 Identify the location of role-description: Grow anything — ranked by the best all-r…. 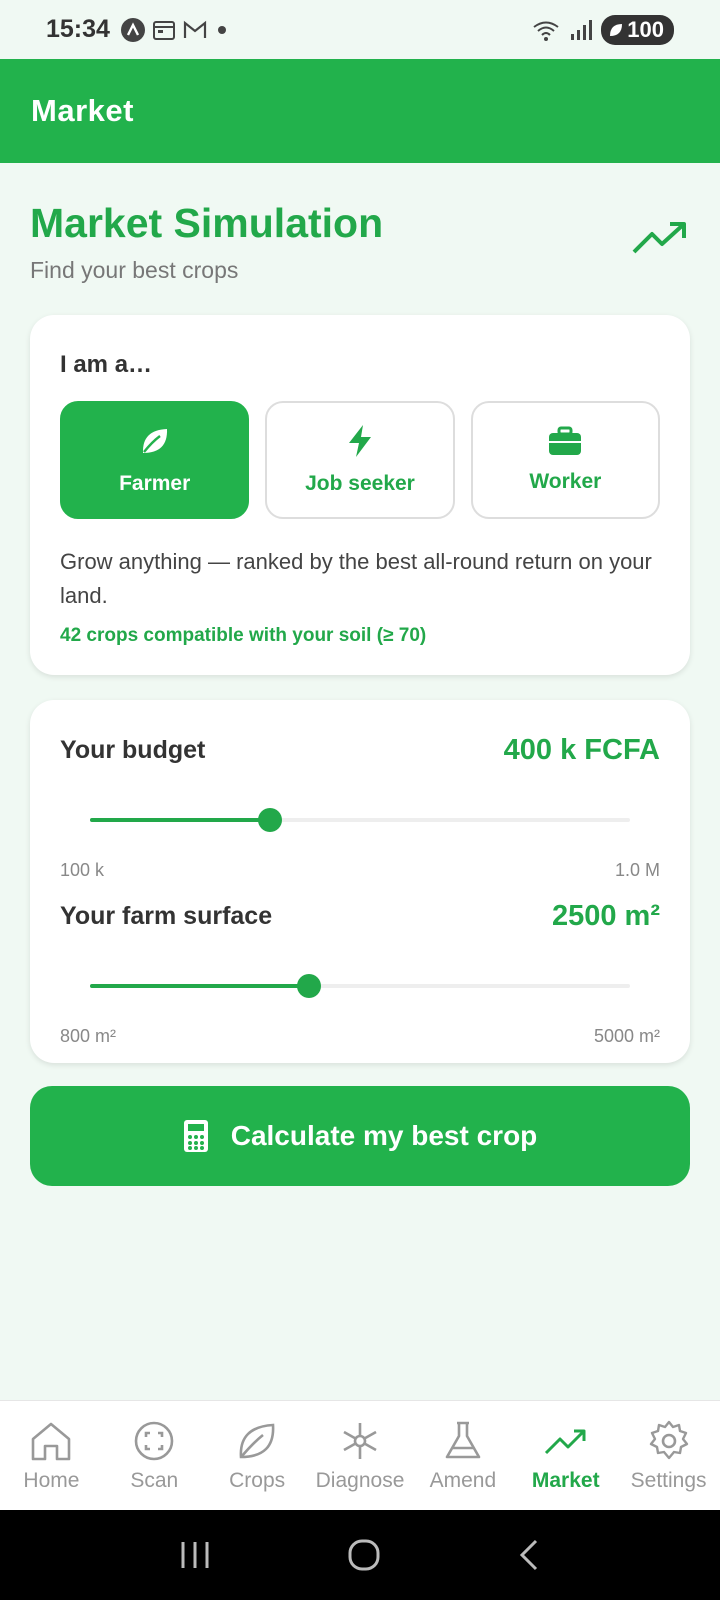
(356, 578).